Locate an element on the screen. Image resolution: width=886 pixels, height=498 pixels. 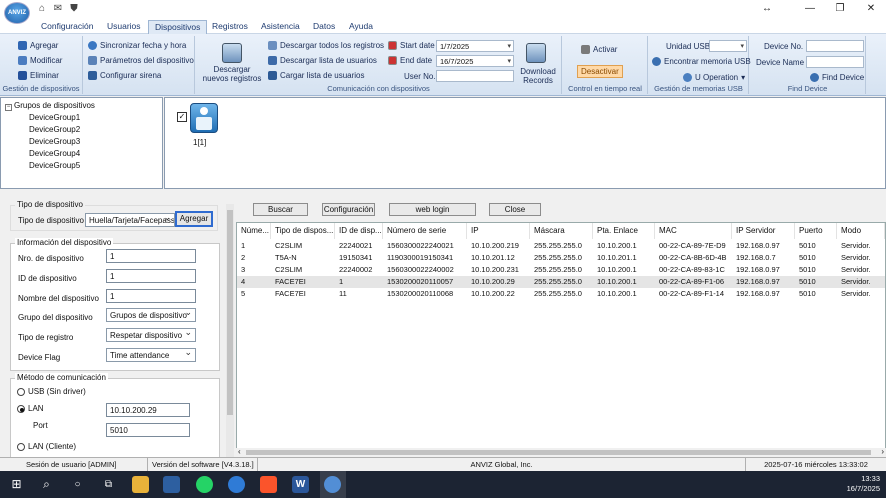
close-button: ✕ is located at coordinates (871, 9).